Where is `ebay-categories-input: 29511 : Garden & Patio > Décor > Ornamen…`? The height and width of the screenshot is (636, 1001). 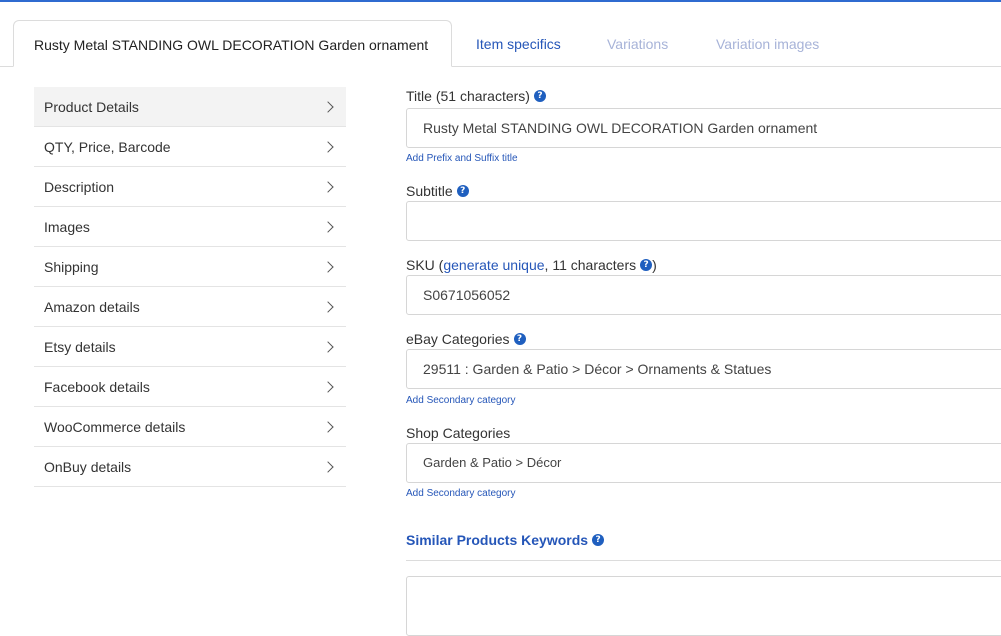
ebay-categories-input: 29511 : Garden & Patio > Décor > Ornamen… is located at coordinates (703, 369).